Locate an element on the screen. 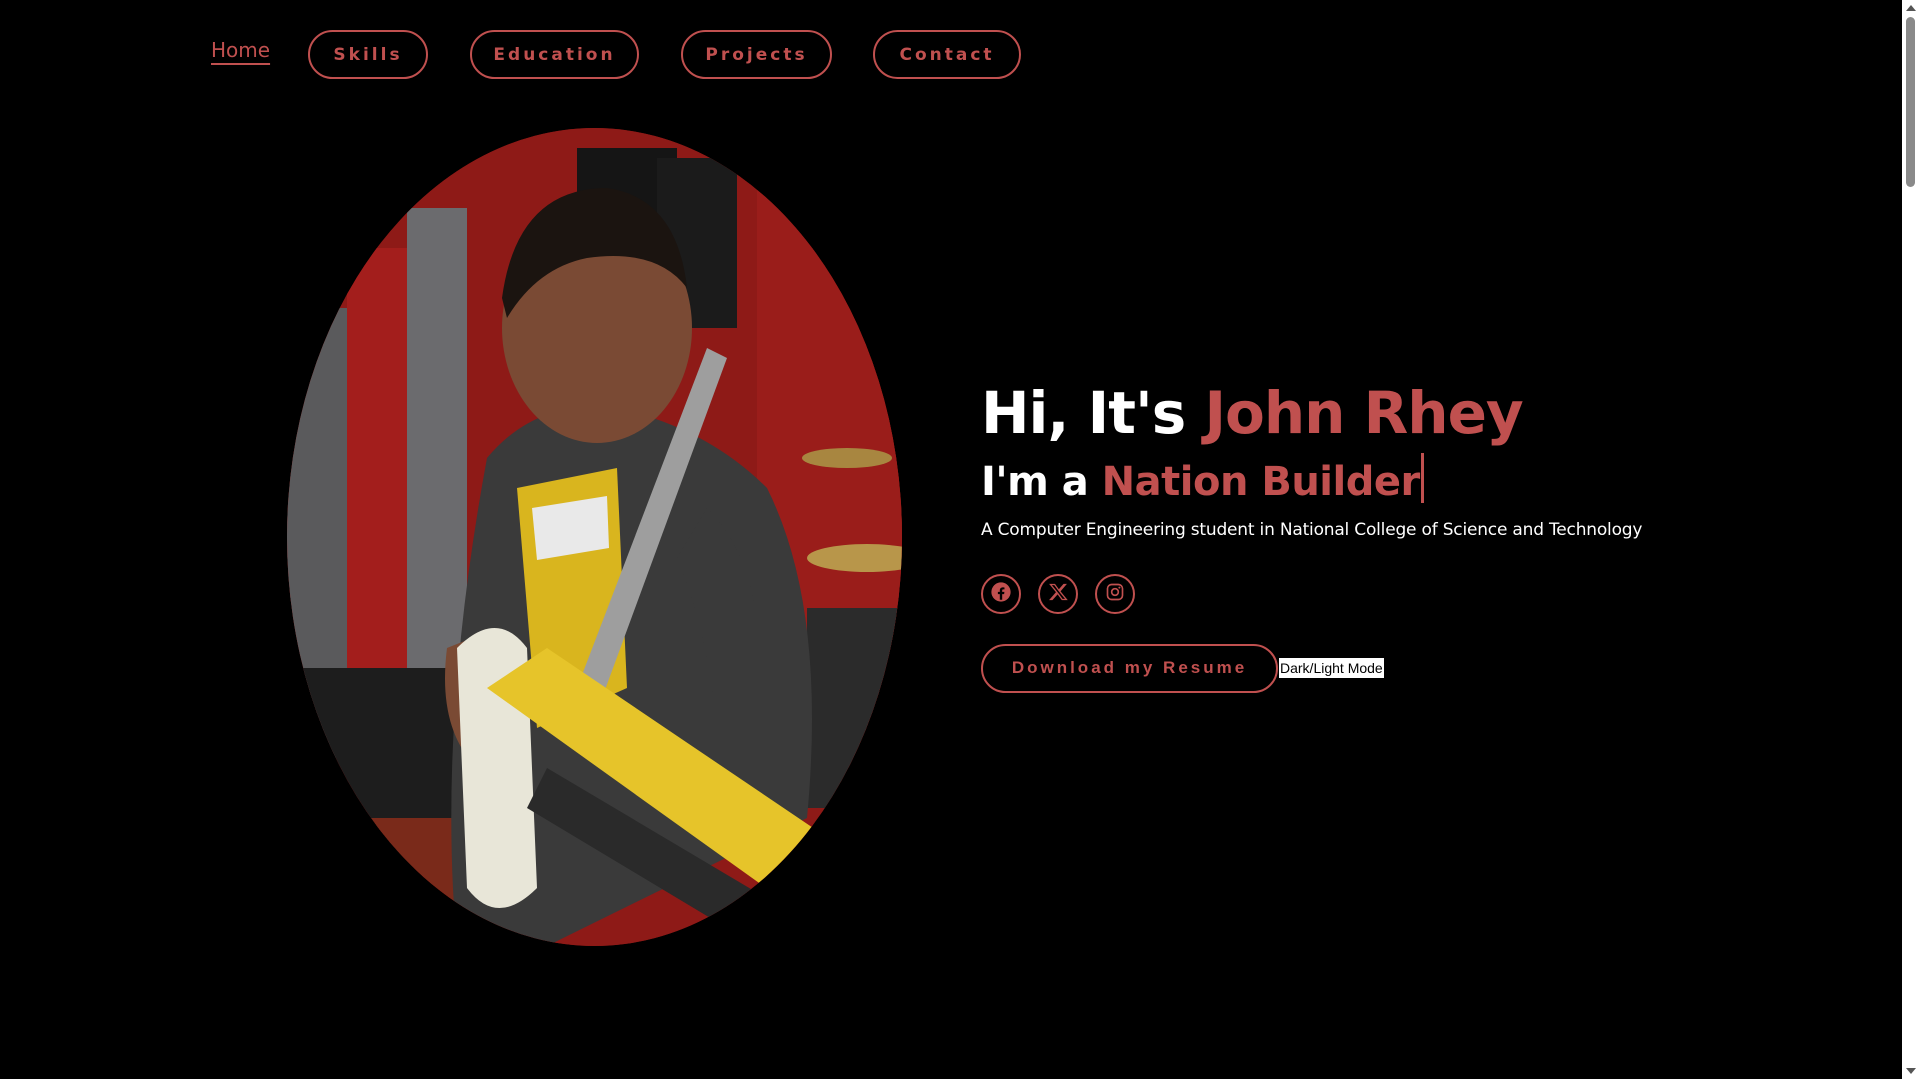 The height and width of the screenshot is (1079, 1919). nav-education-button: Education is located at coordinates (554, 54).